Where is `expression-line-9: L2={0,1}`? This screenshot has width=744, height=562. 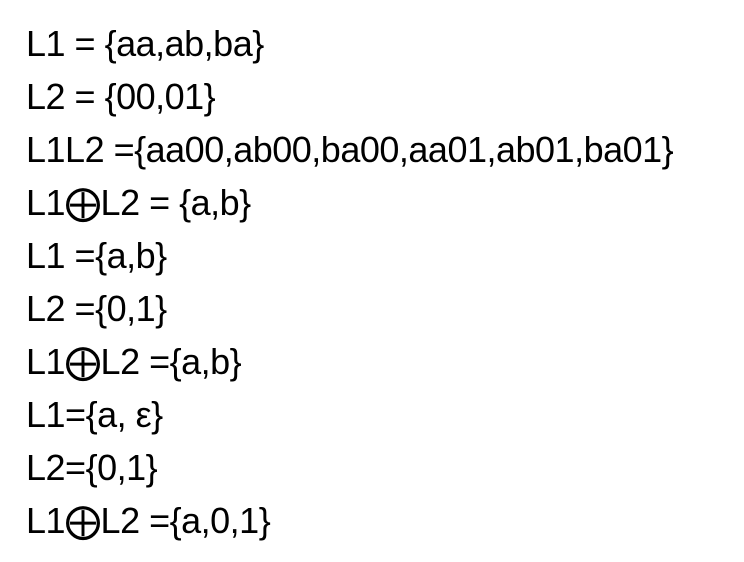 expression-line-9: L2={0,1} is located at coordinates (92, 467).